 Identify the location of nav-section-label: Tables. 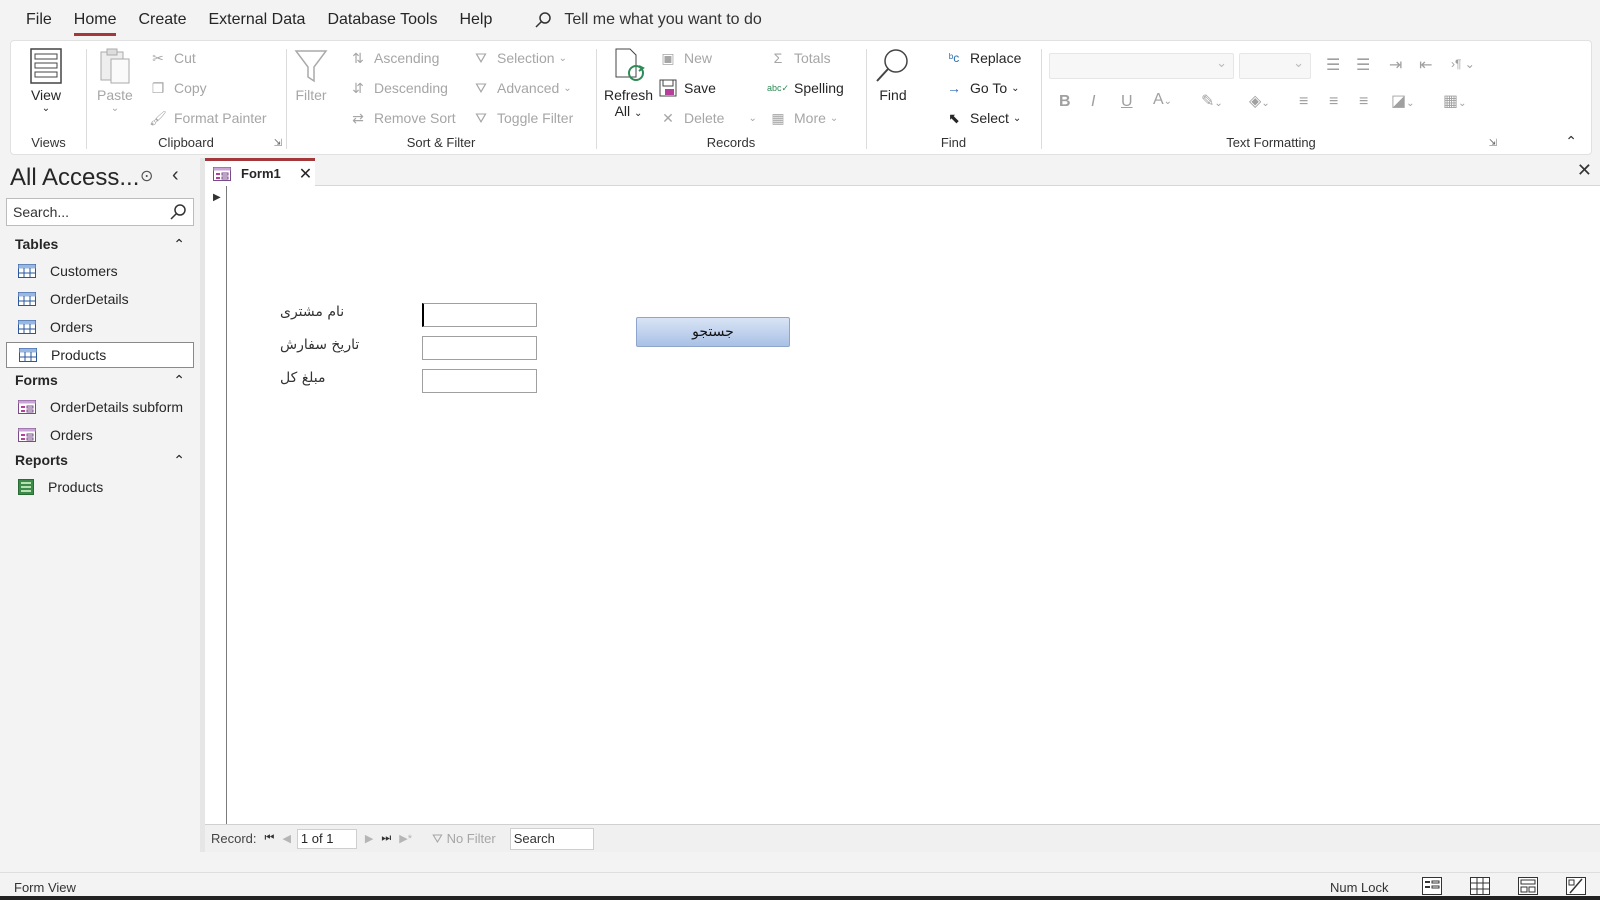
(37, 244).